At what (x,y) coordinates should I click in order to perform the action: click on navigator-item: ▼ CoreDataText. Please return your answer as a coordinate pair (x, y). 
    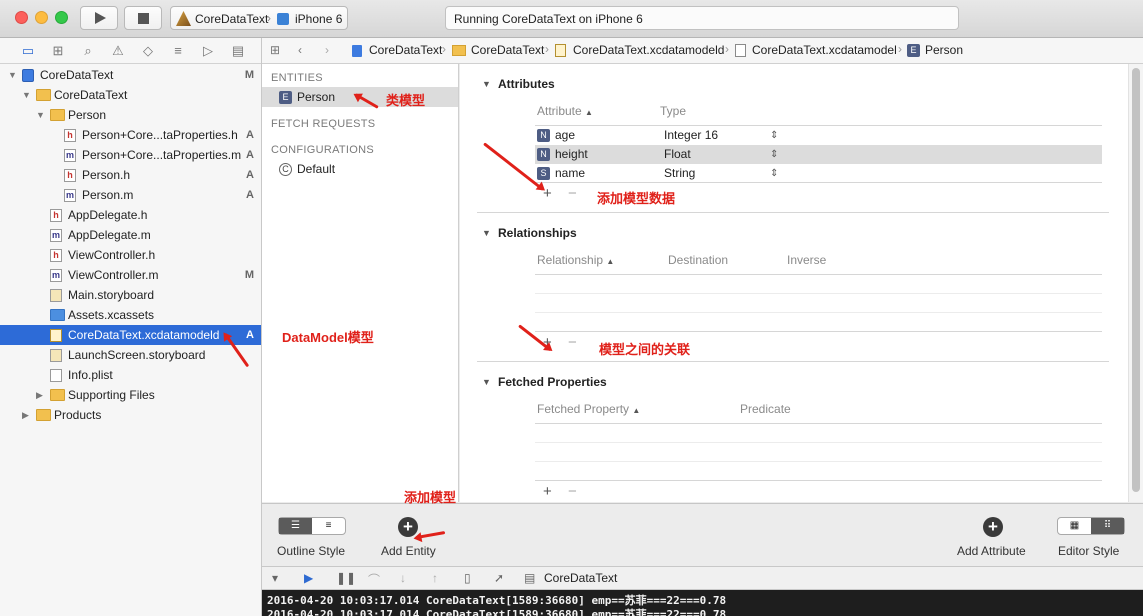
    Looking at the image, I should click on (130, 95).